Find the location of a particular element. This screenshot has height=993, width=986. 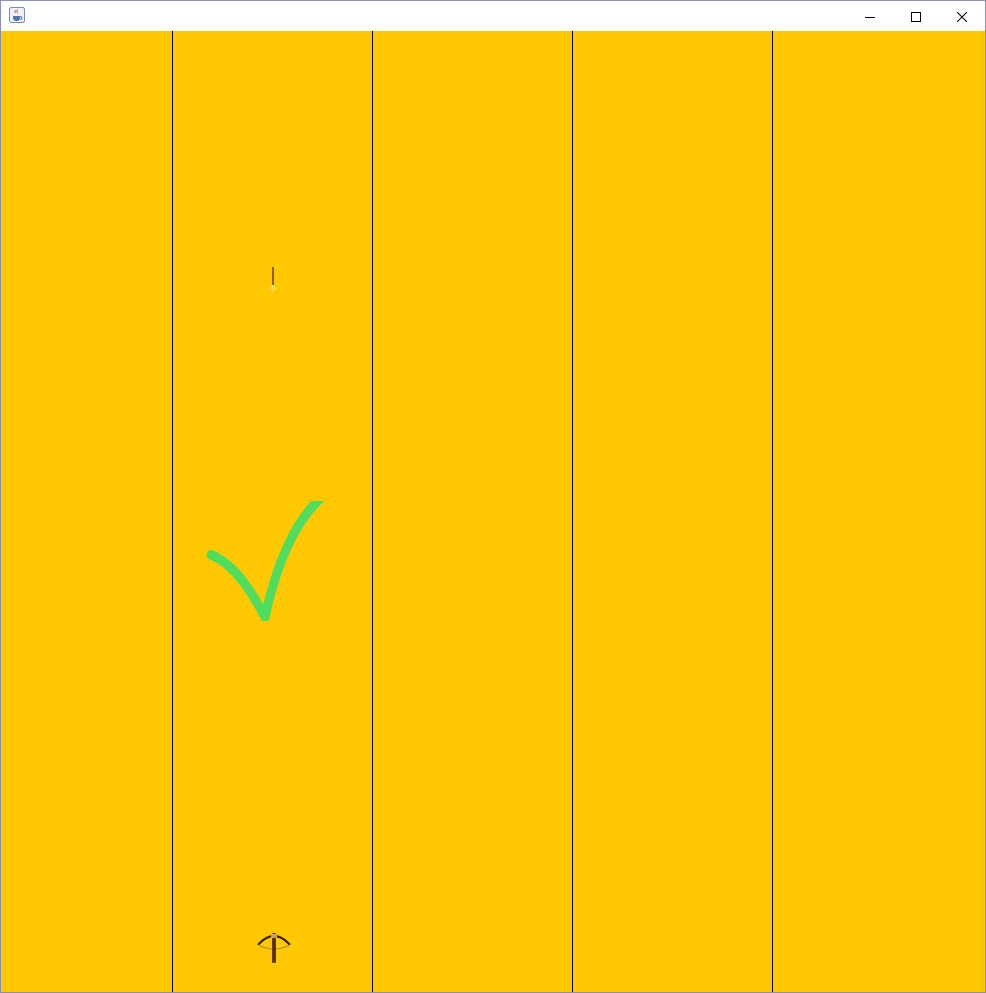

close-button is located at coordinates (962, 16).